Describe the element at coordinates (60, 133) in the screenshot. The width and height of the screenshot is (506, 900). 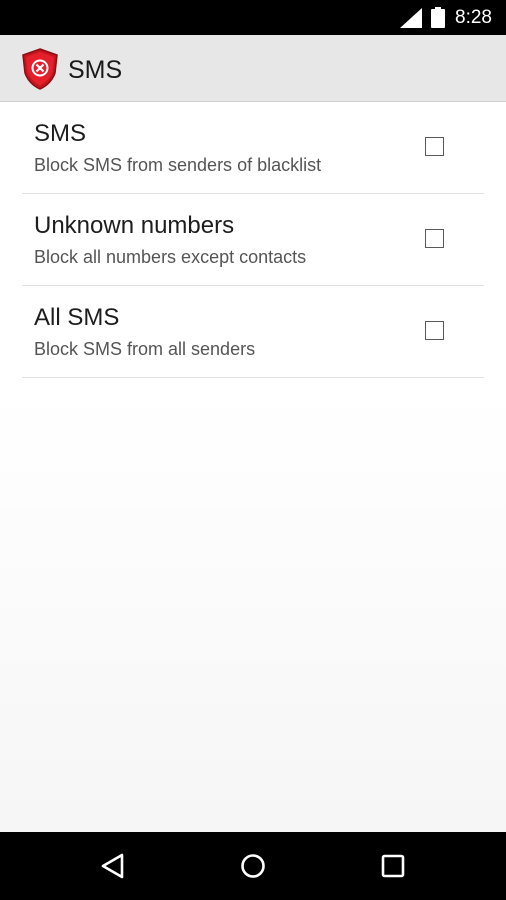
I see `pref-title: SMS` at that location.